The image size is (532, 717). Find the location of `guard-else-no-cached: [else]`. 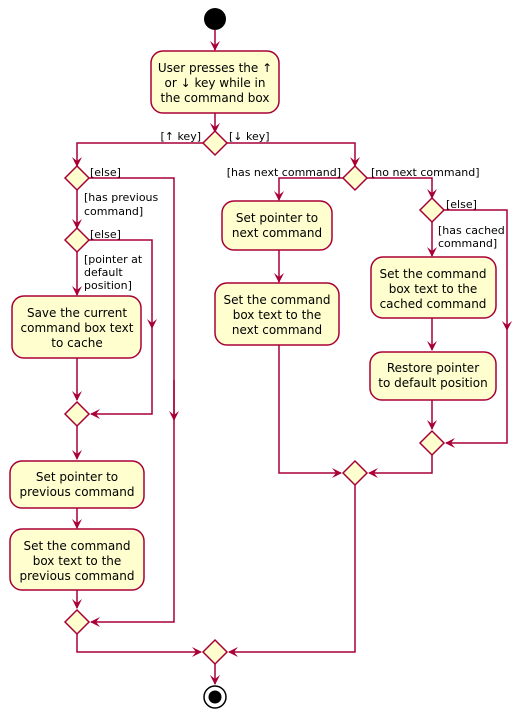

guard-else-no-cached: [else] is located at coordinates (461, 204).